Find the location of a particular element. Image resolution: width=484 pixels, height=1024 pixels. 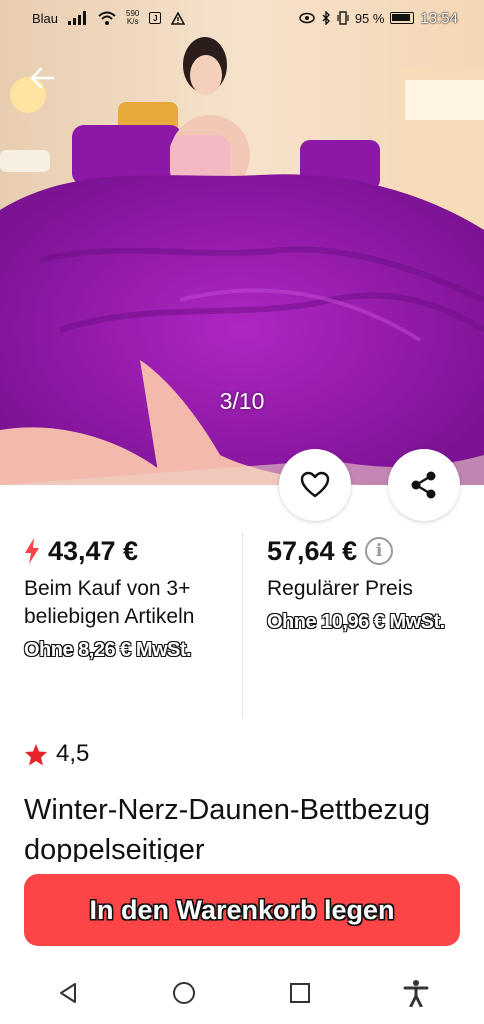

eye-icon is located at coordinates (307, 18).